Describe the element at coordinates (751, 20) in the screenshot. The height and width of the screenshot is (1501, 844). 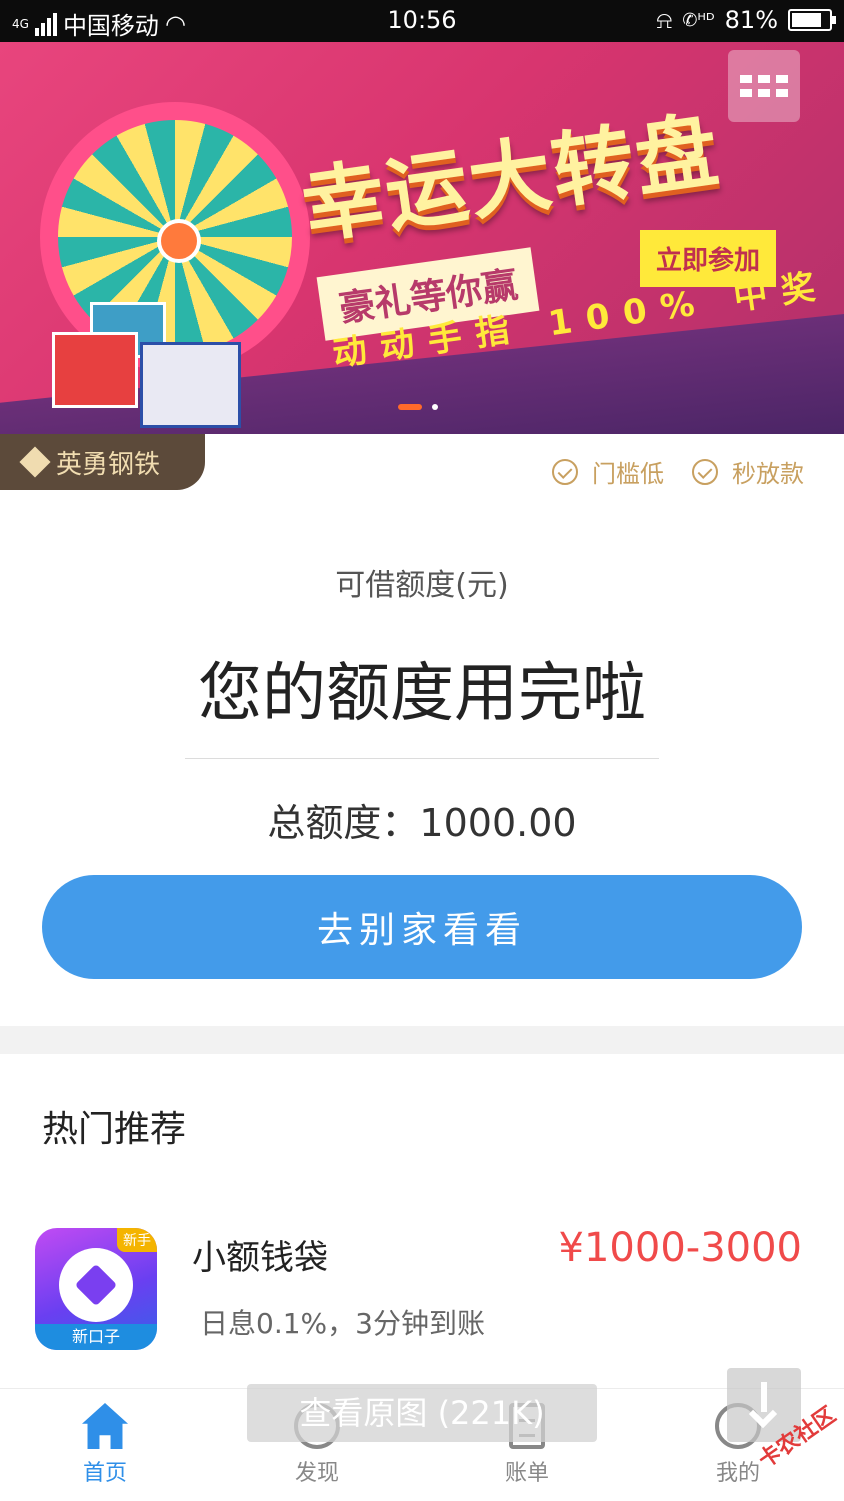
I see `battery-percent: 81%` at that location.